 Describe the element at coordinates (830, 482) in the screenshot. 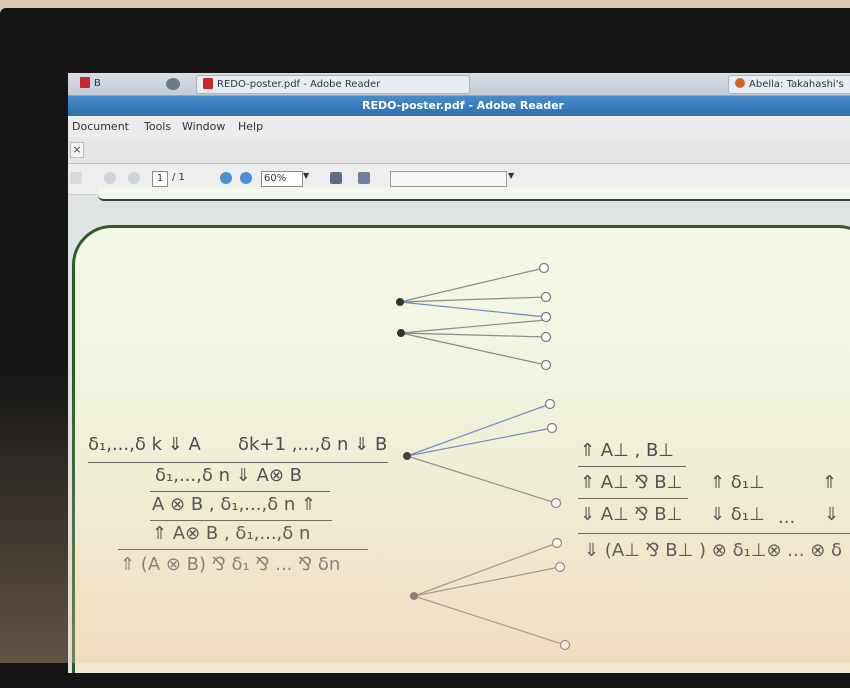

I see `right-line-2c: ⇑` at that location.